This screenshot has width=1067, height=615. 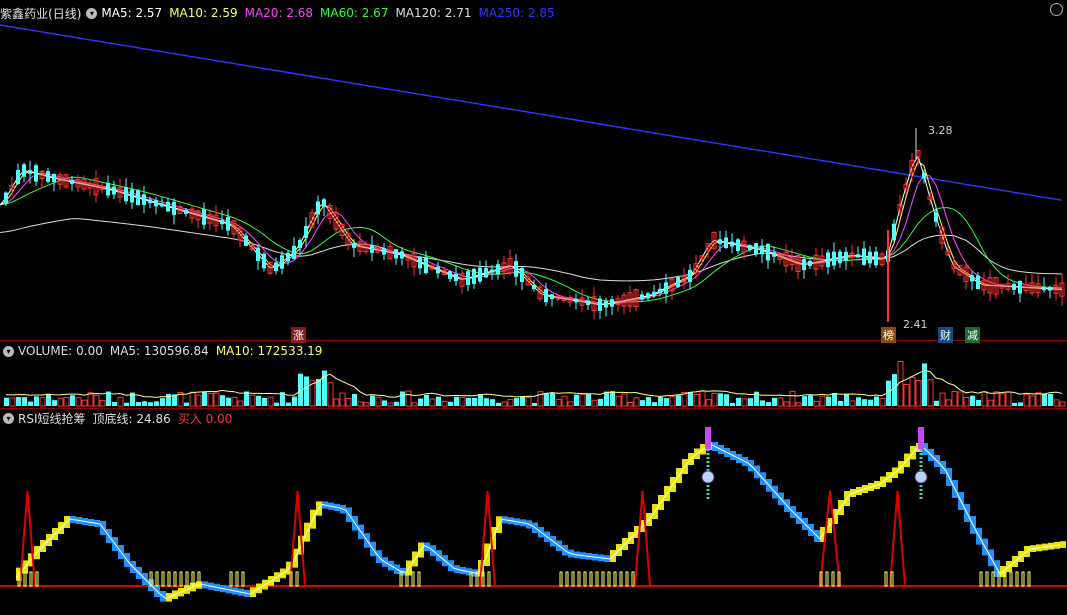 What do you see at coordinates (269, 351) in the screenshot?
I see `volume-ma10: MA10: 172533.19` at bounding box center [269, 351].